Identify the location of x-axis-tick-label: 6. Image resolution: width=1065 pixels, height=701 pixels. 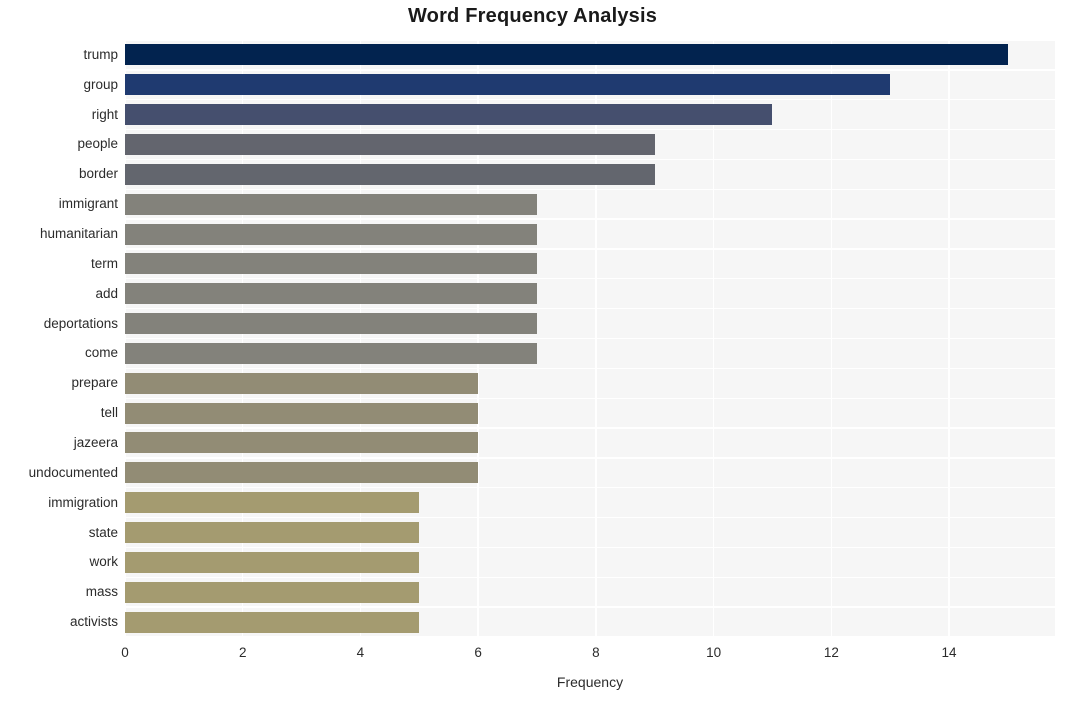
(478, 652).